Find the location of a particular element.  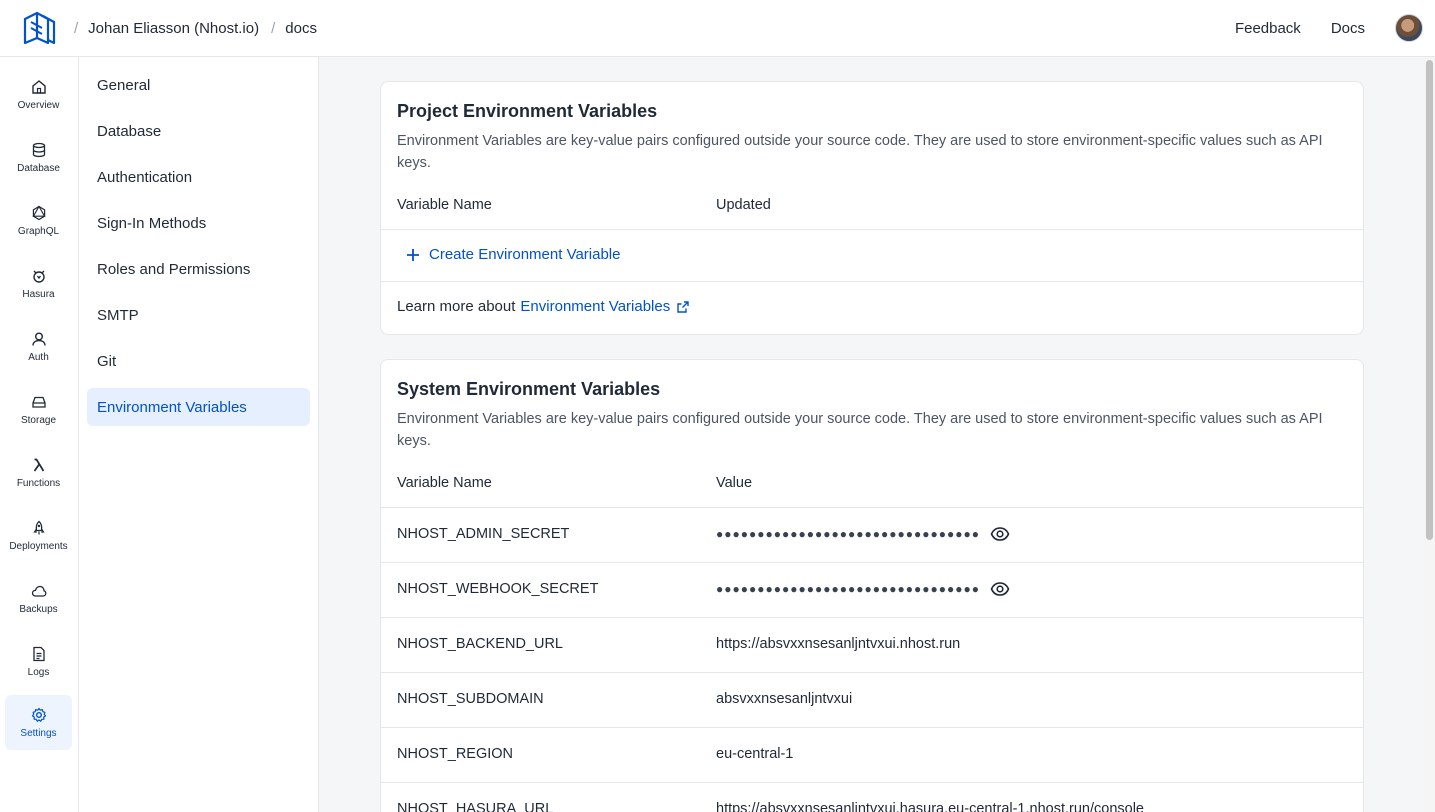

rocket-icon is located at coordinates (38, 527).